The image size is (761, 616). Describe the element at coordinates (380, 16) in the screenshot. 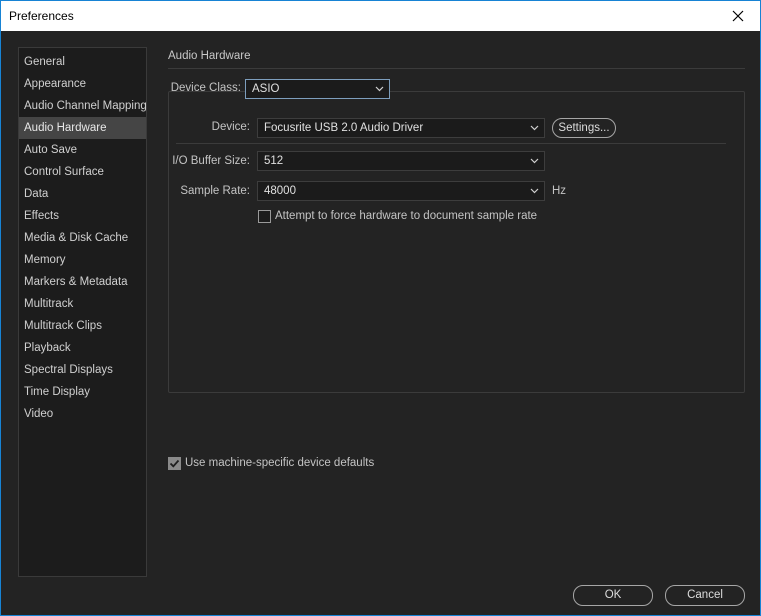

I see `title-bar: Preferences` at that location.